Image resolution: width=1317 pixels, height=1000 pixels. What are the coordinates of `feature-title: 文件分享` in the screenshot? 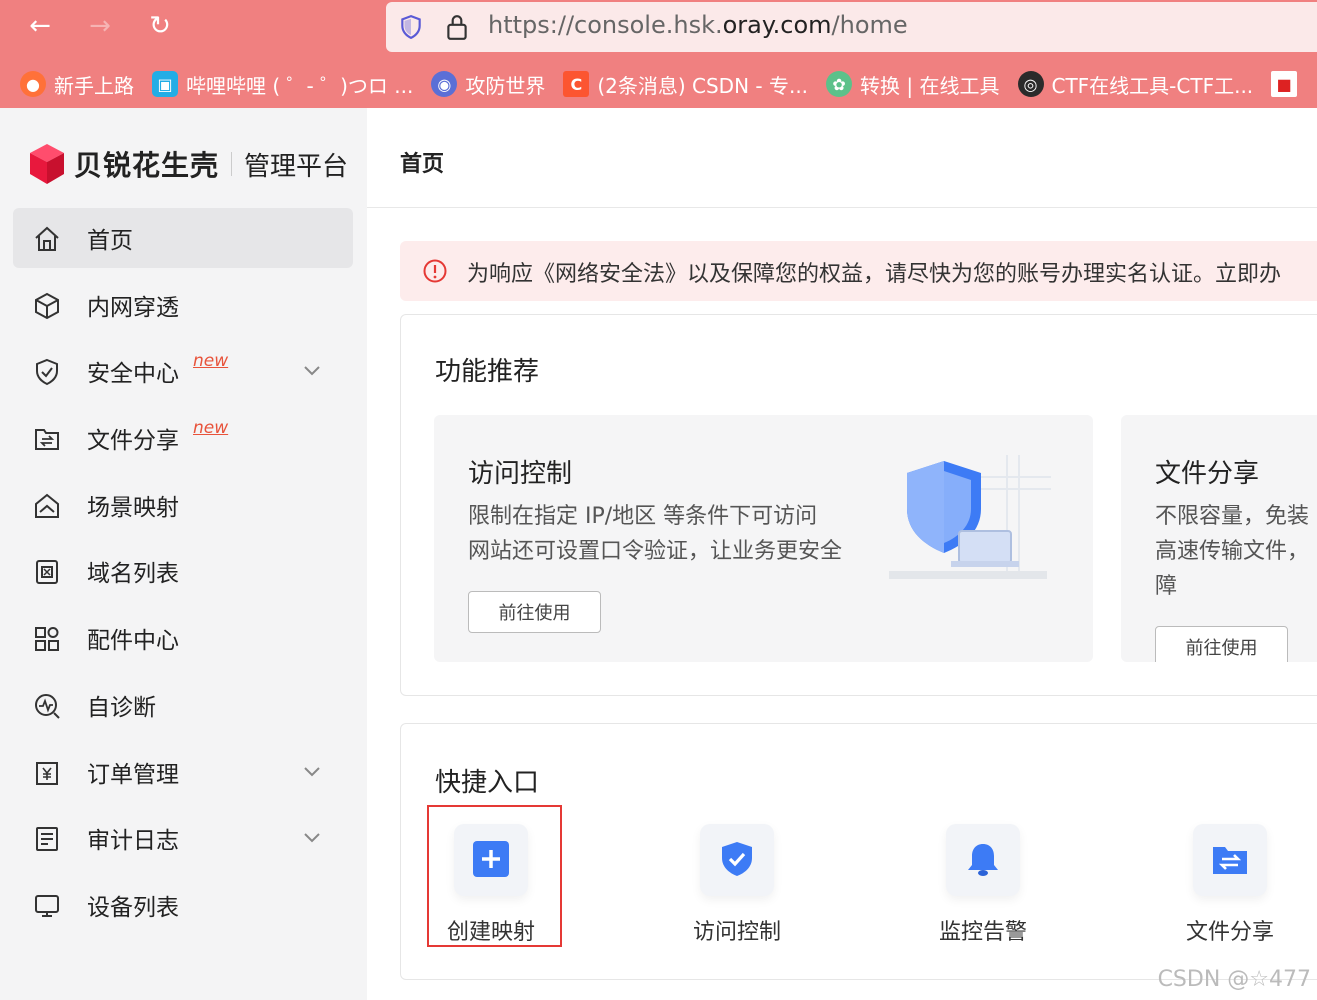 It's located at (1207, 474).